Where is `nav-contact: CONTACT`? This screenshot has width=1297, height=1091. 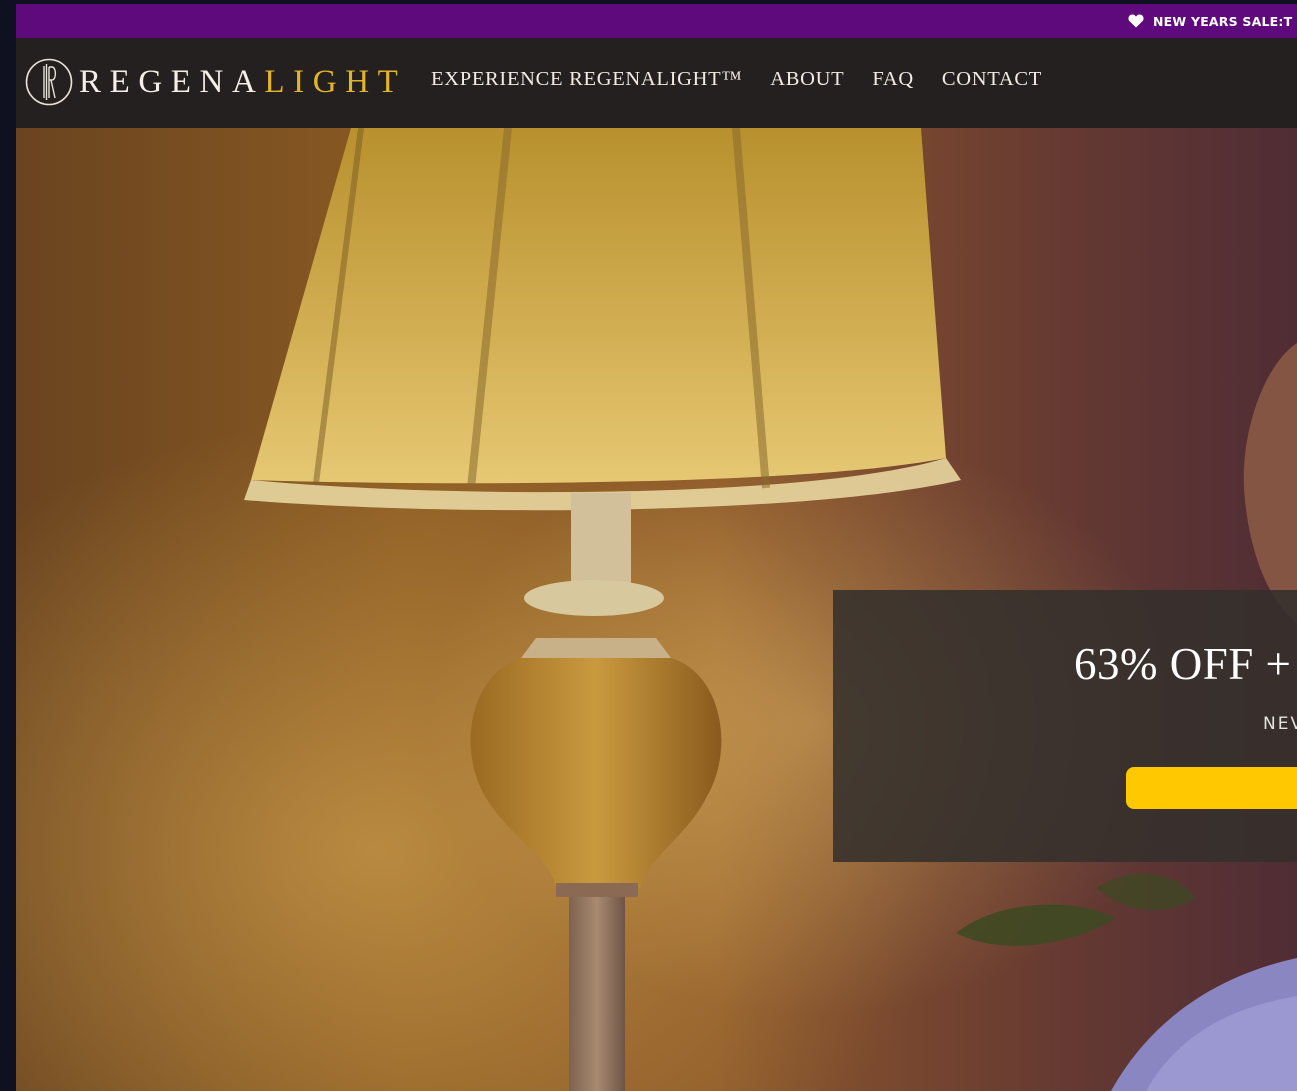 nav-contact: CONTACT is located at coordinates (992, 79).